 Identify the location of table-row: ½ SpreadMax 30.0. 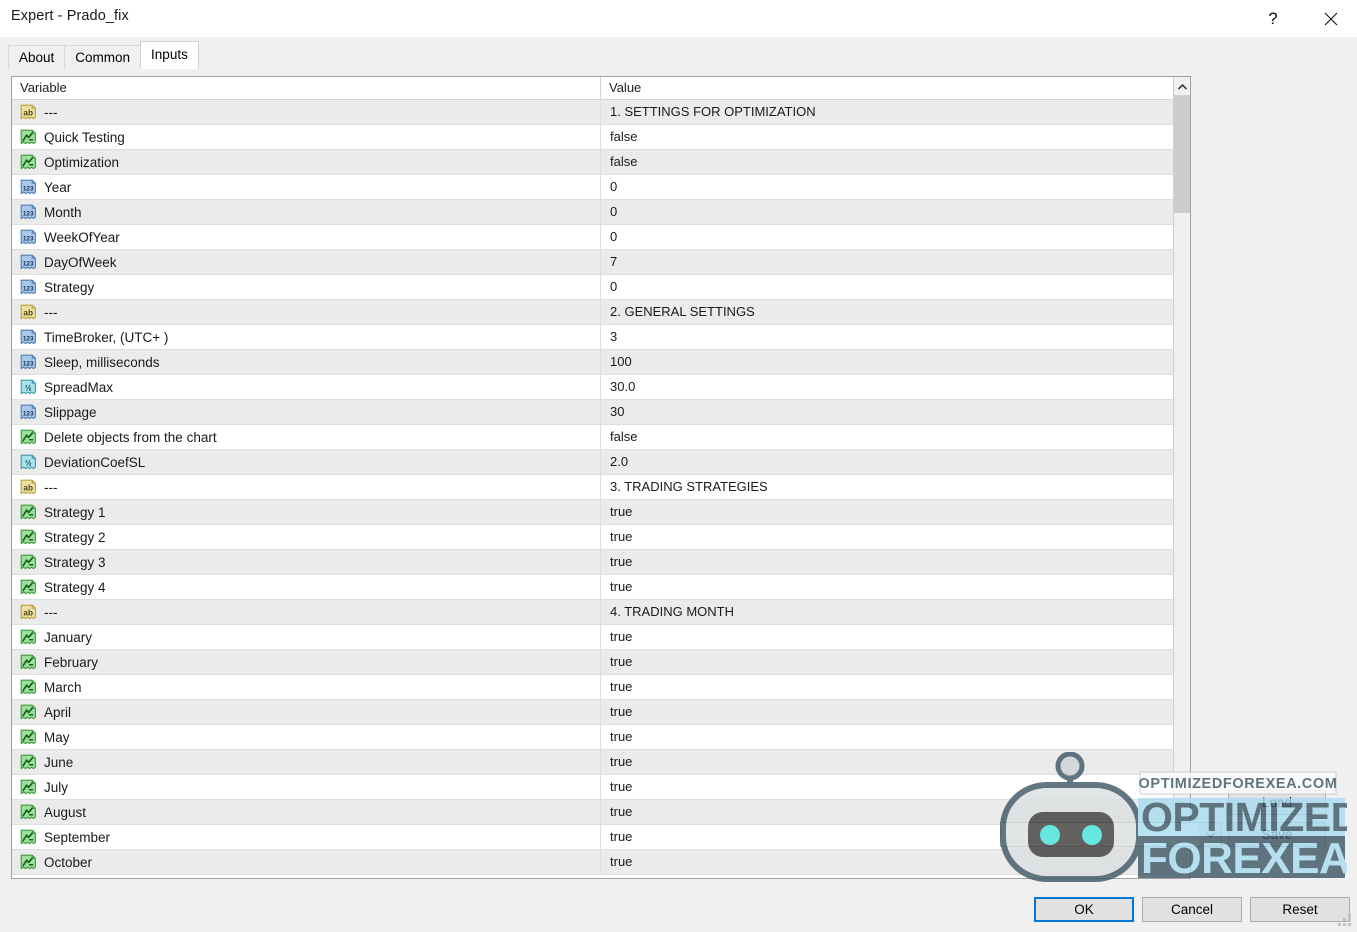
(601, 387).